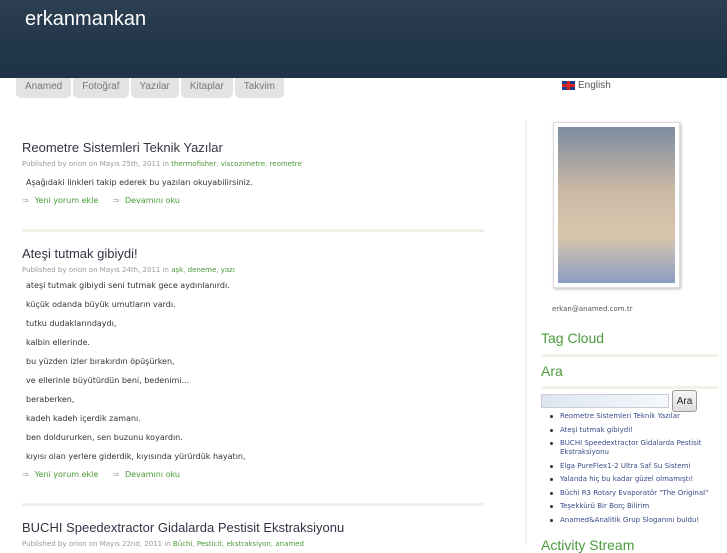  I want to click on nav-tab-takvim: Takvim, so click(259, 88).